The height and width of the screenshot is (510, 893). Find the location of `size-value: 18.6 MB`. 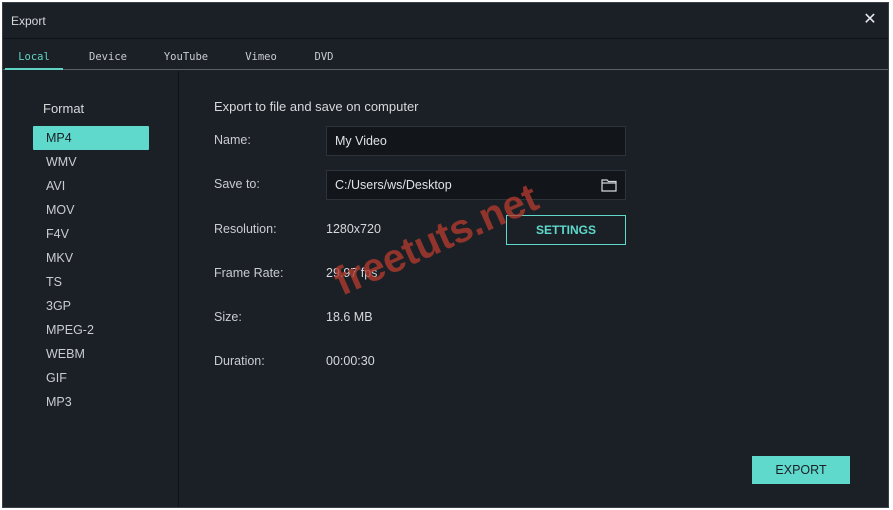

size-value: 18.6 MB is located at coordinates (349, 317).